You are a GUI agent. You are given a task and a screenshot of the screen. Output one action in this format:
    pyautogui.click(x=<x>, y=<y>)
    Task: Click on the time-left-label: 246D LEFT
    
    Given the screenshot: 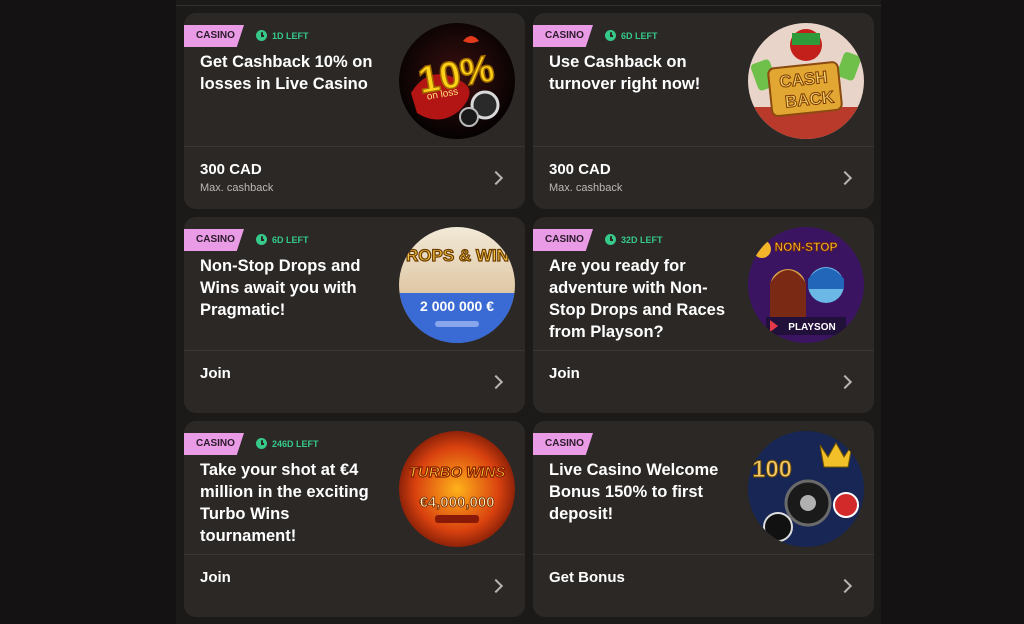 What is the action you would take?
    pyautogui.click(x=295, y=443)
    